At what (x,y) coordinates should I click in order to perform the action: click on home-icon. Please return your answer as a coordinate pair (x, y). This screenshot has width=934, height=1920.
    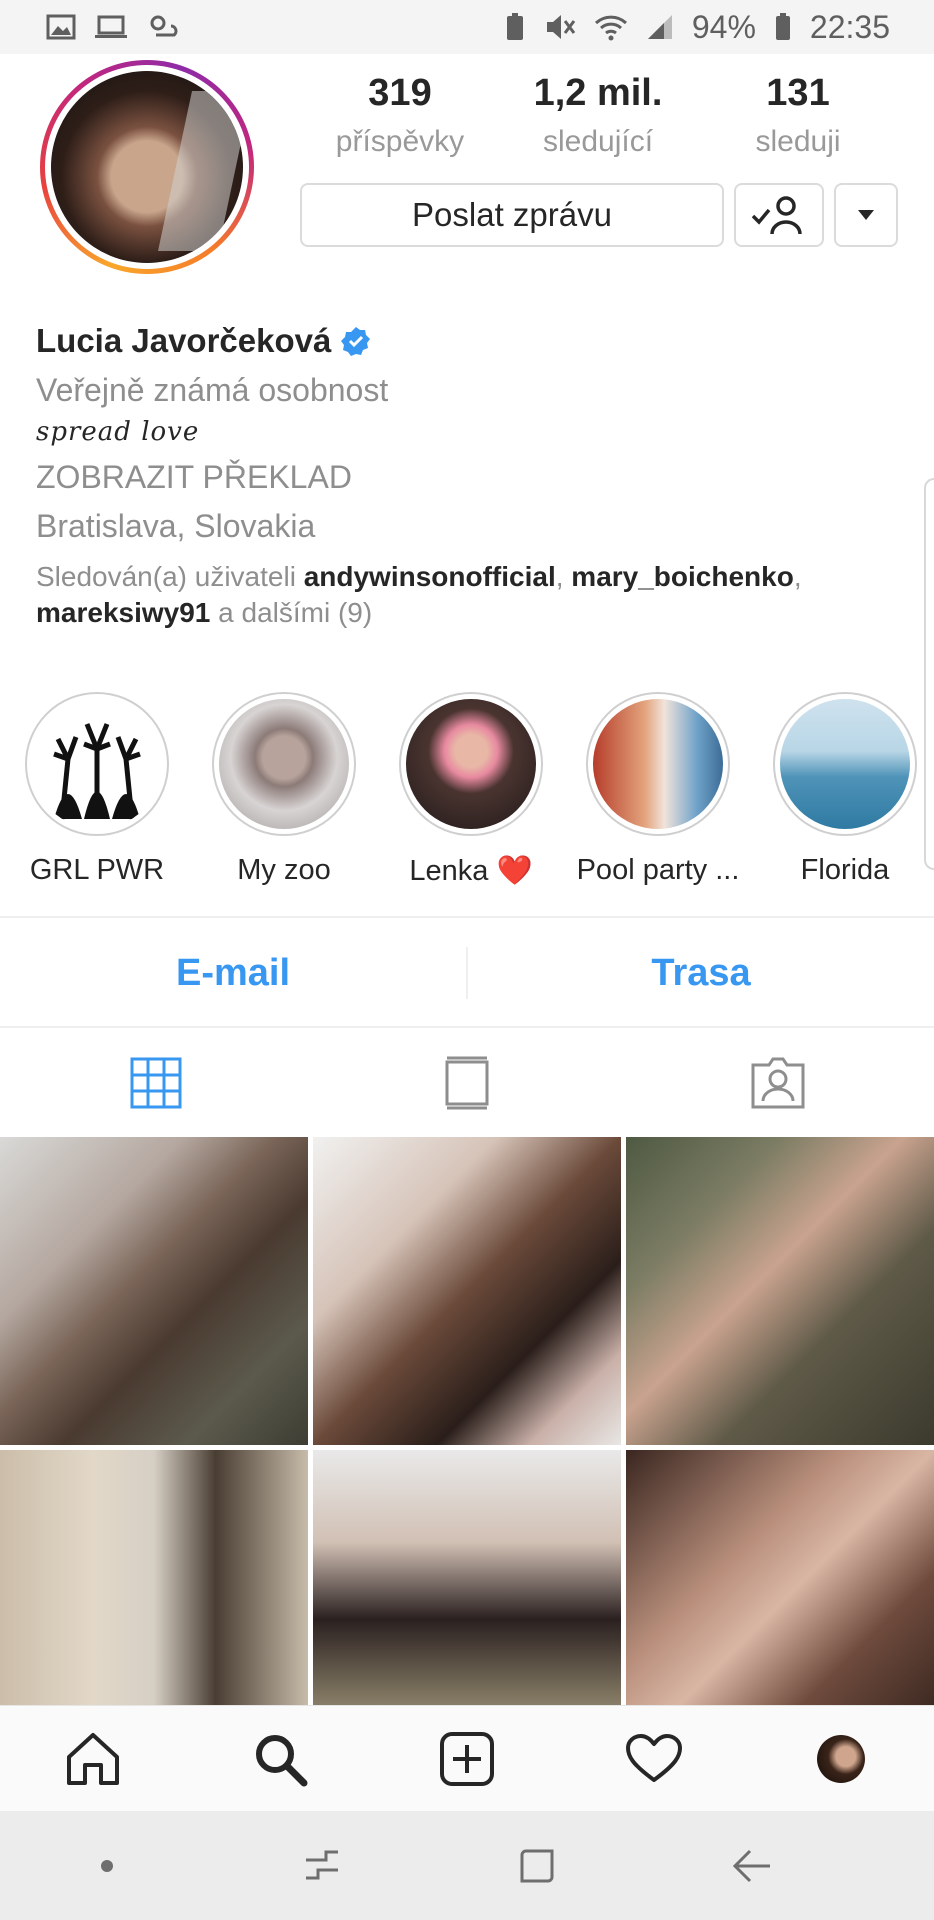
    Looking at the image, I should click on (93, 1758).